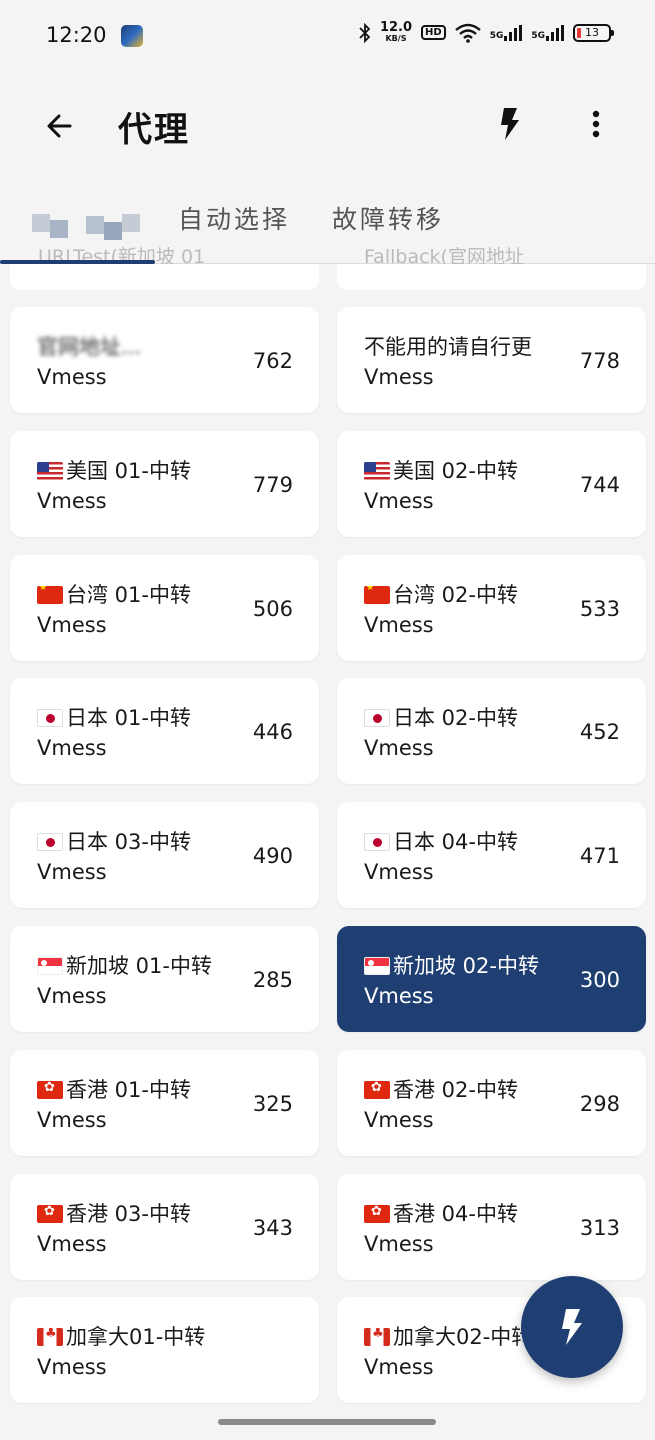 Image resolution: width=655 pixels, height=1440 pixels. I want to click on lightning-bolt-icon, so click(572, 1327).